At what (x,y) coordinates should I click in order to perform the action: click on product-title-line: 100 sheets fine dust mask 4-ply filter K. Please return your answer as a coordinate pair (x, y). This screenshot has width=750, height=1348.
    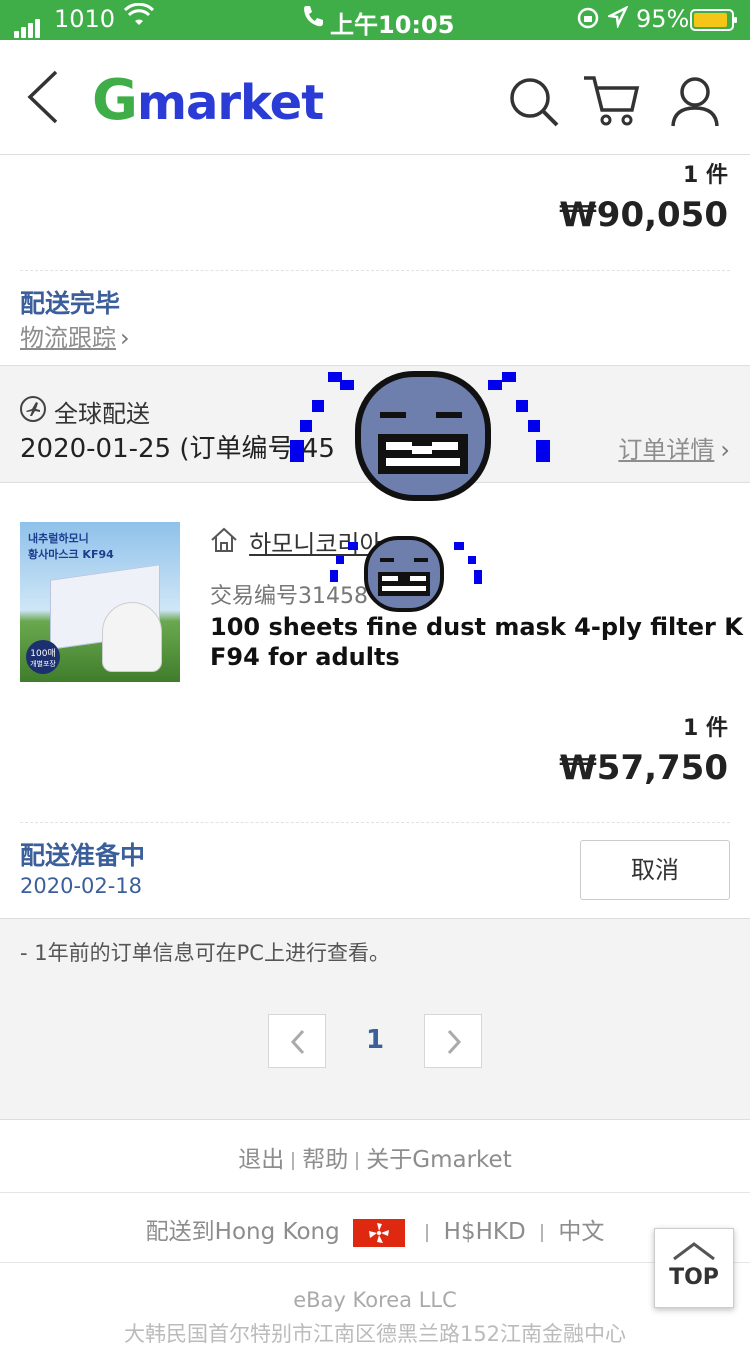
    Looking at the image, I should click on (476, 627).